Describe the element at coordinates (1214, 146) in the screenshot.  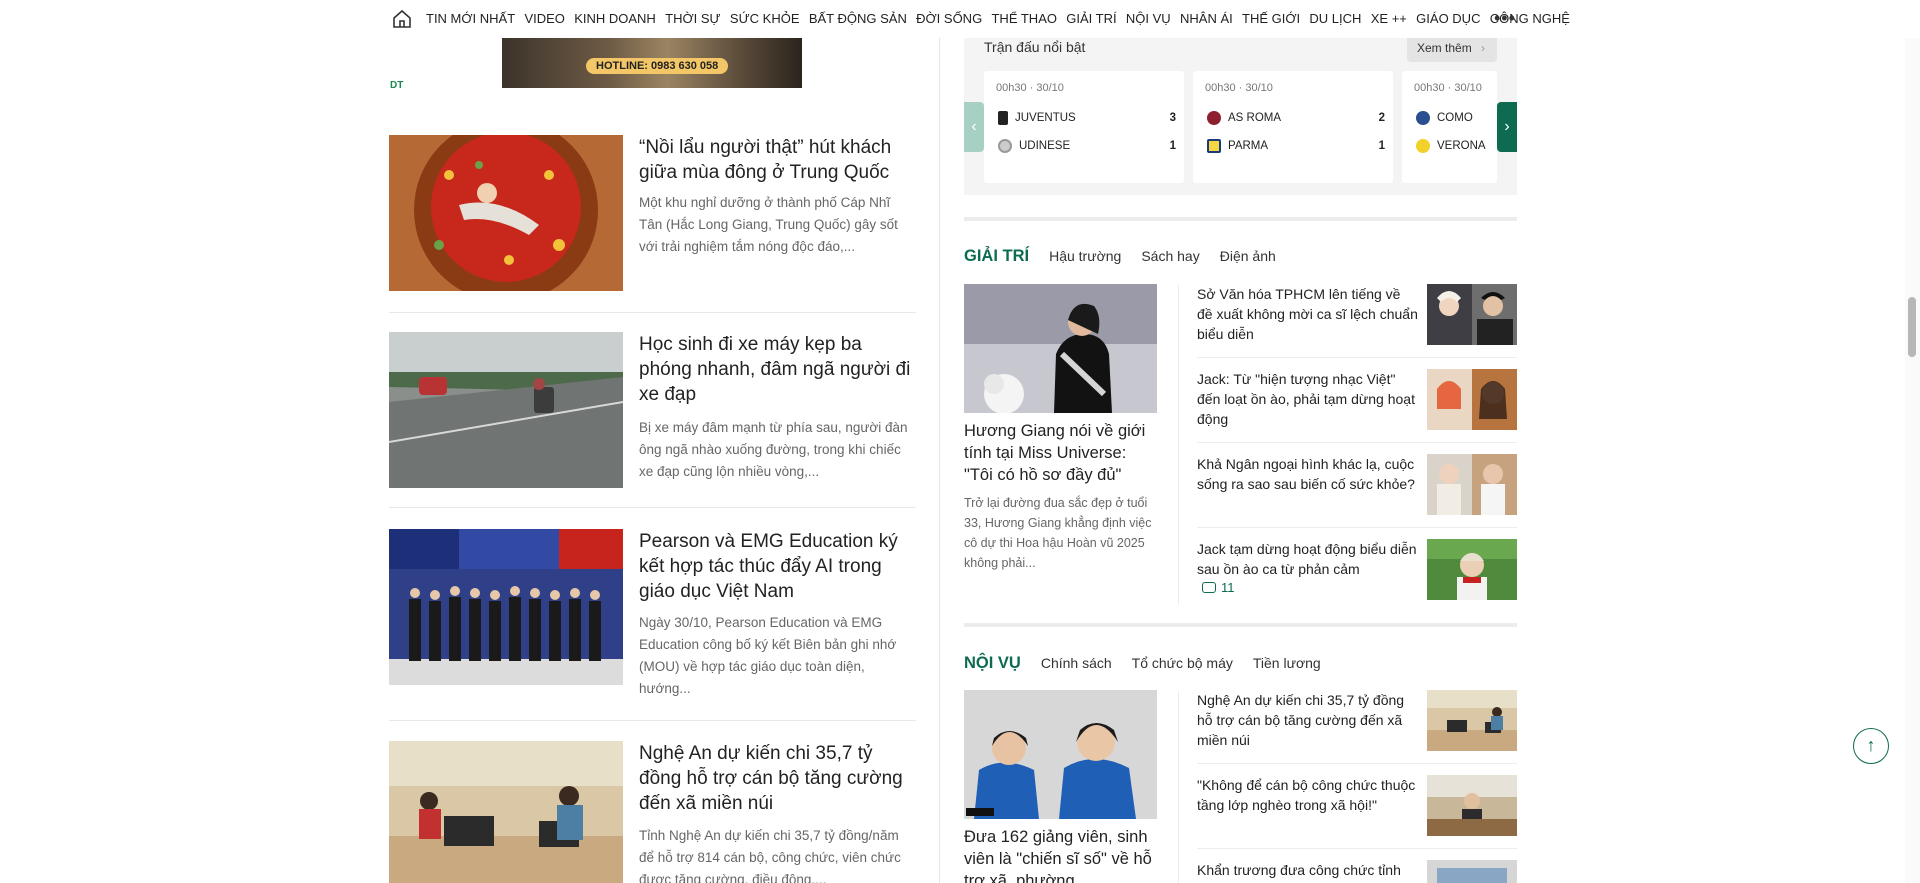
I see `parma-logo-icon` at that location.